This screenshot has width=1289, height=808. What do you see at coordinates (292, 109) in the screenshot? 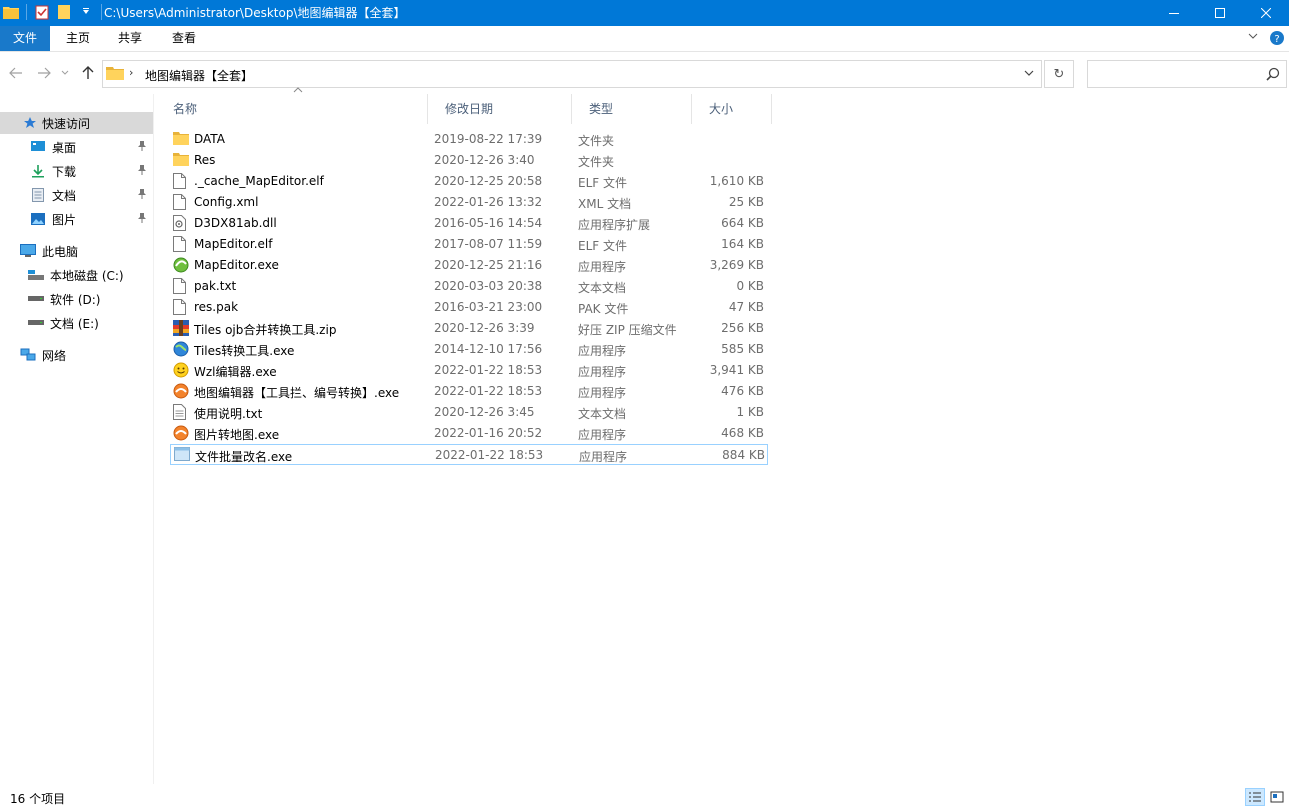
I see `column-header-name: 名称` at bounding box center [292, 109].